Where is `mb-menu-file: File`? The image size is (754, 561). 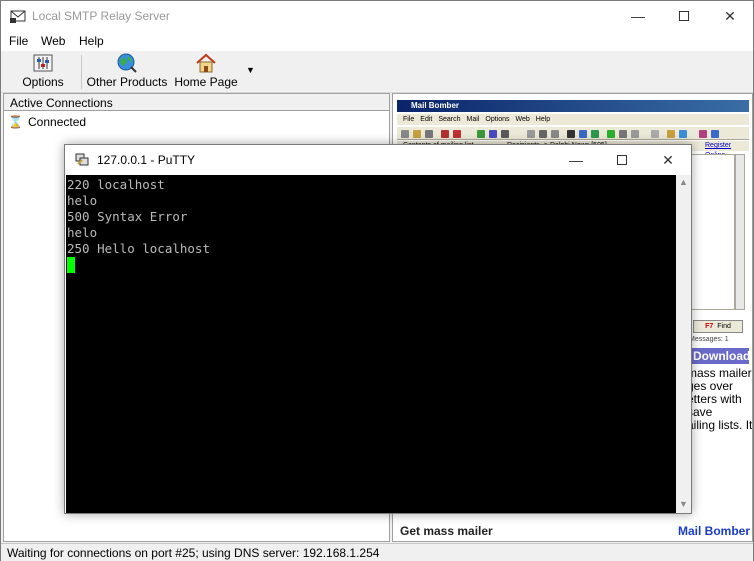 mb-menu-file: File is located at coordinates (409, 119).